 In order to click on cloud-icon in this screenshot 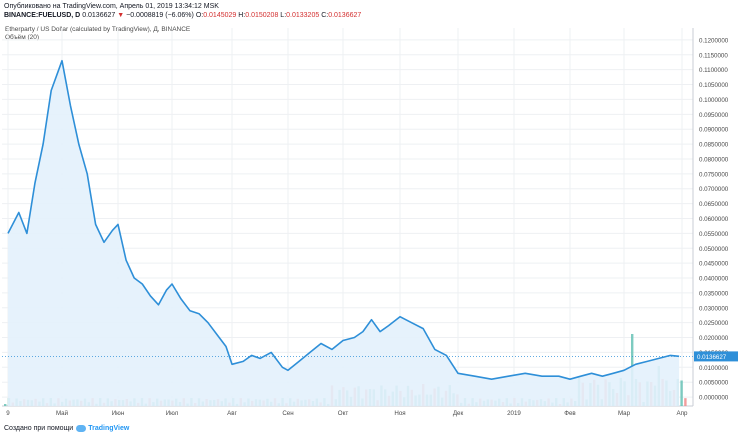, I will do `click(81, 428)`.